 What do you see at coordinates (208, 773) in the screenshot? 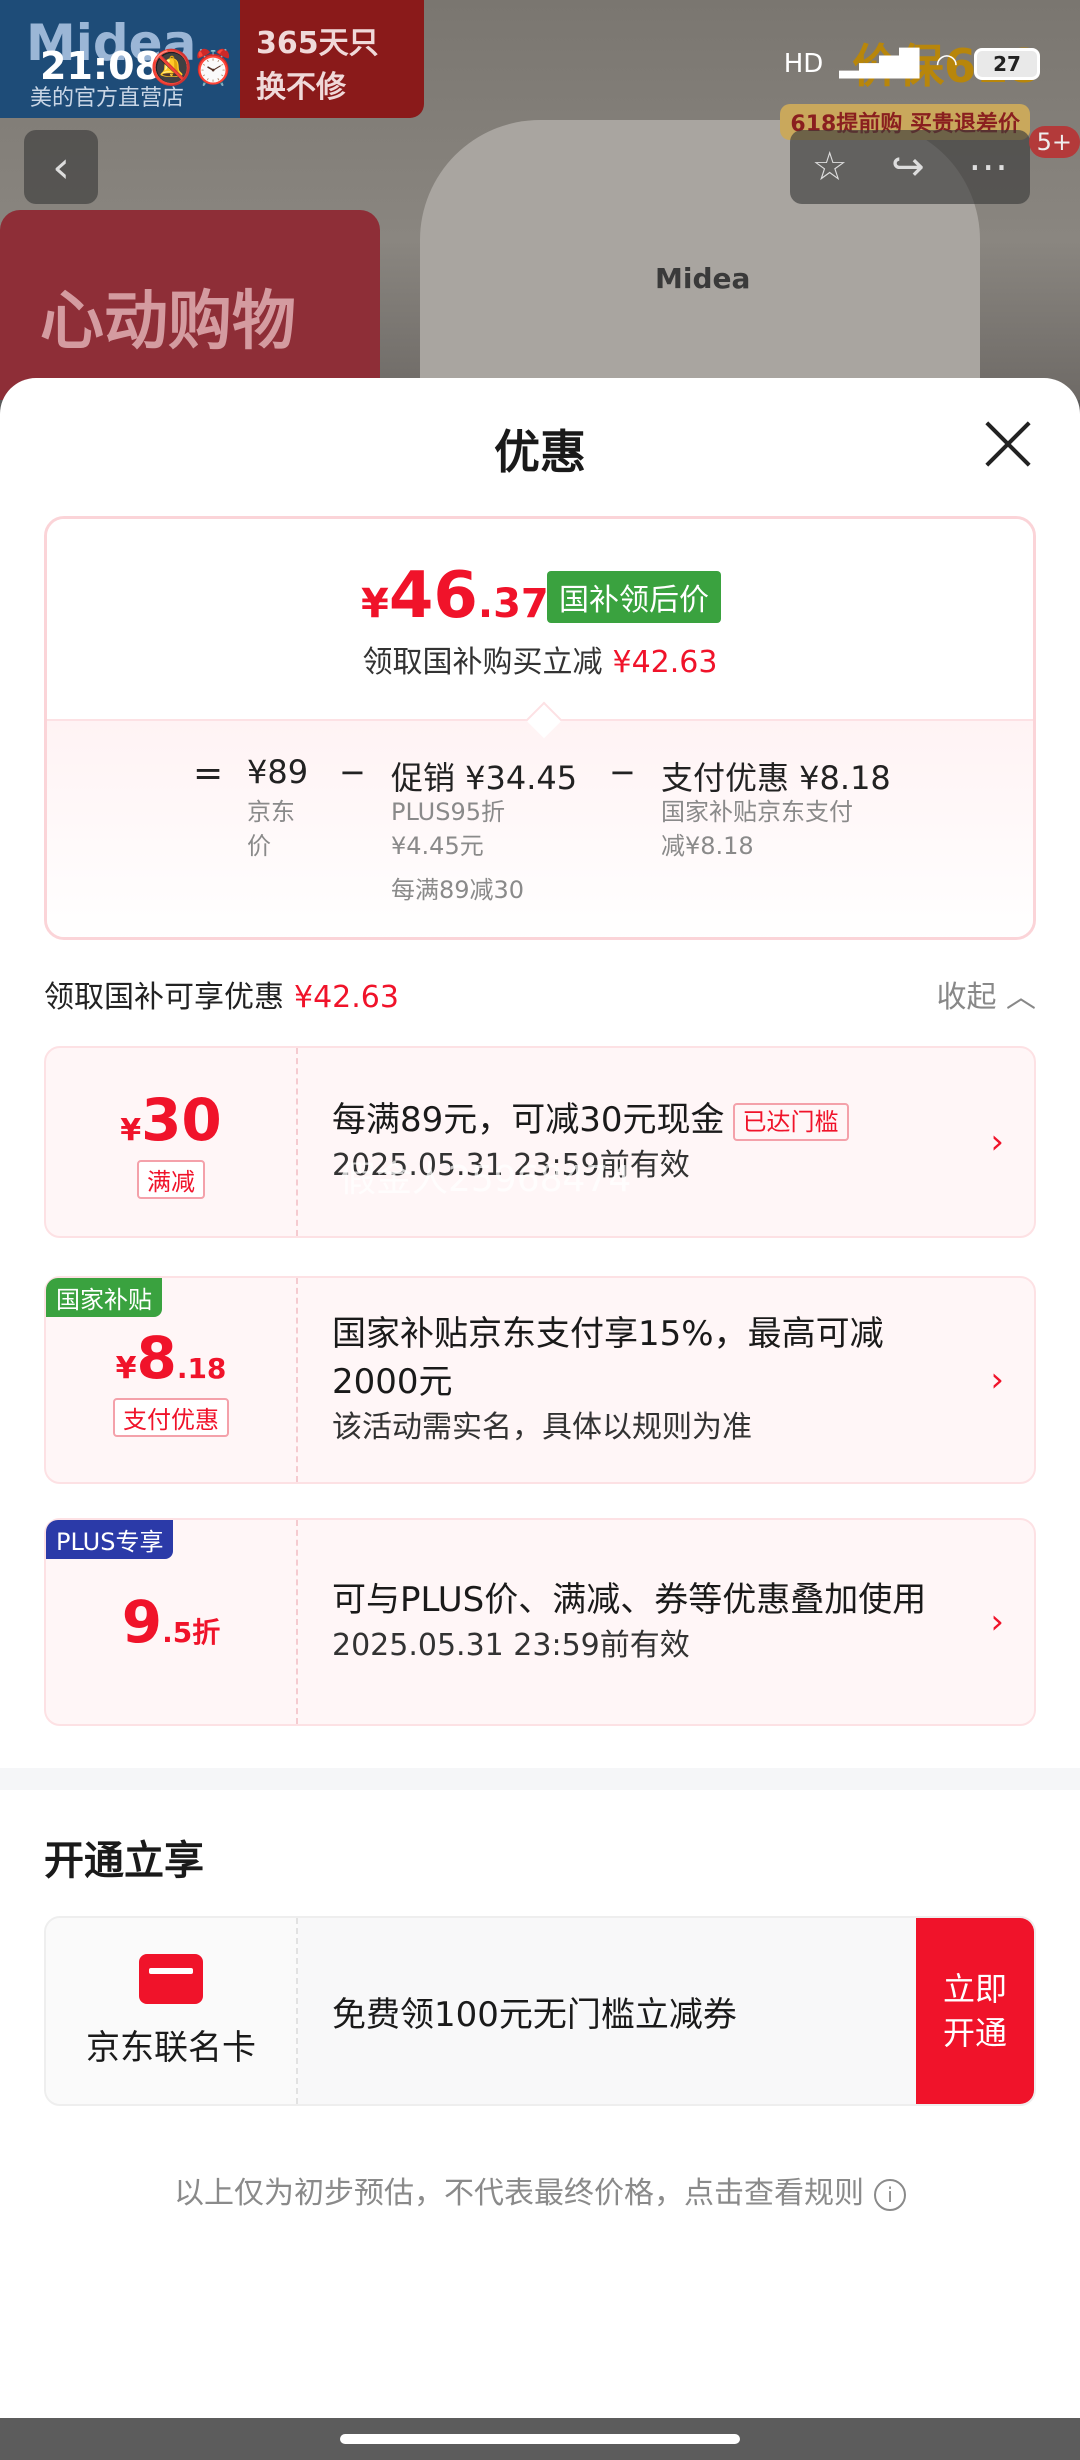
I see `equals-sign: =` at bounding box center [208, 773].